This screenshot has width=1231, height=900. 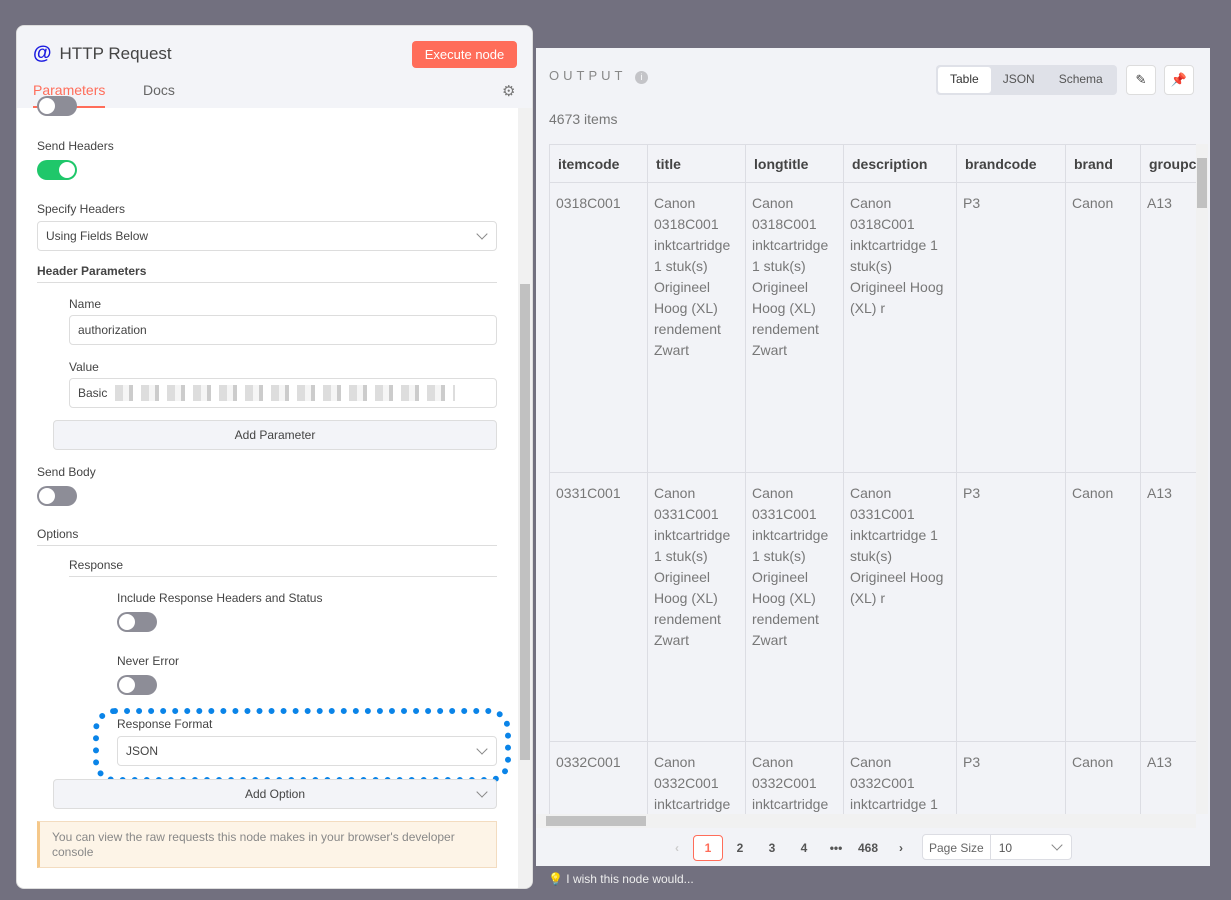 I want to click on response-format-label: Response Format, so click(x=165, y=724).